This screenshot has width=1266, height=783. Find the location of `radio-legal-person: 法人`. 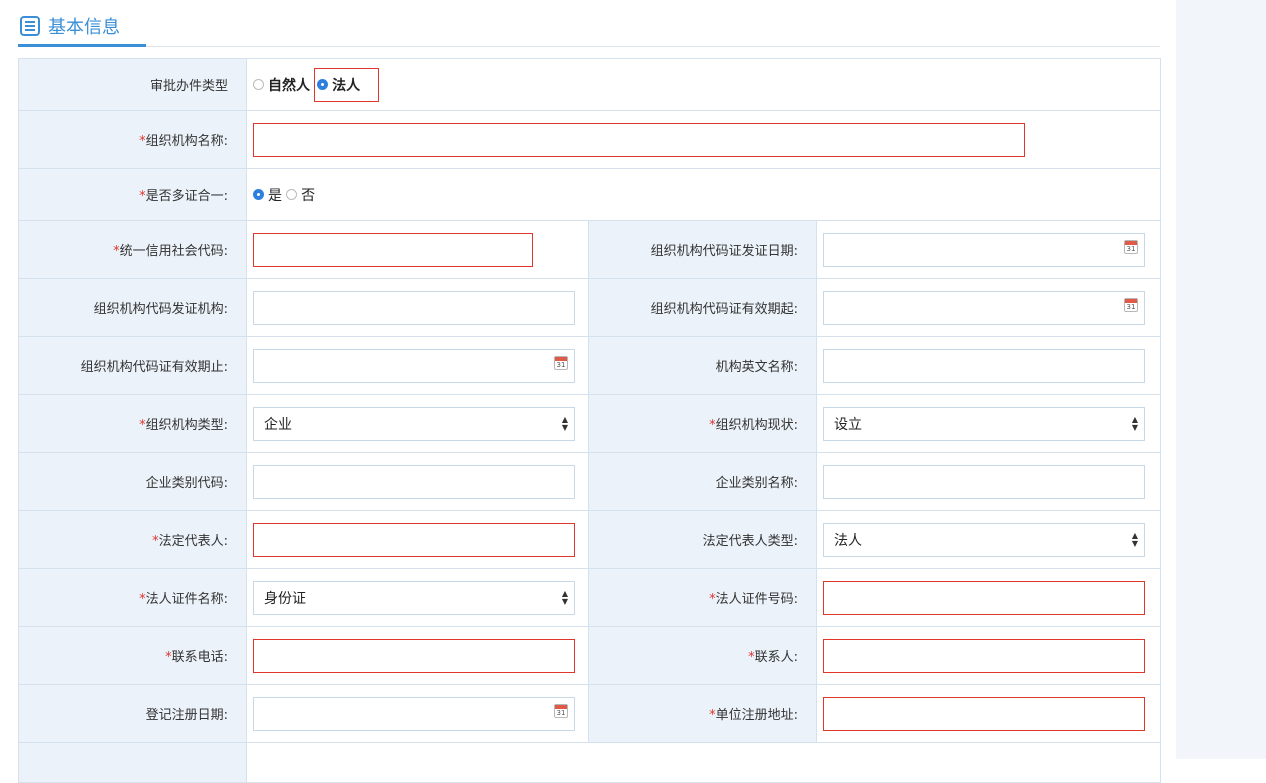

radio-legal-person: 法人 is located at coordinates (338, 85).